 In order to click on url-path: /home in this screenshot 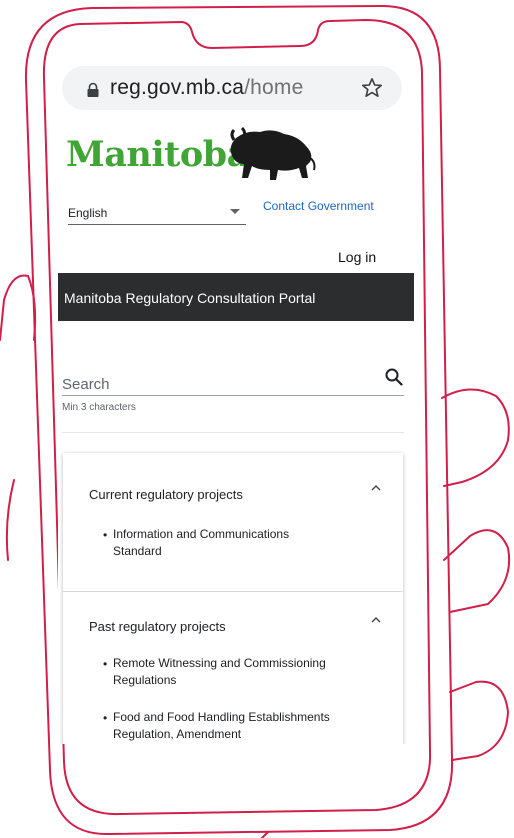, I will do `click(274, 87)`.